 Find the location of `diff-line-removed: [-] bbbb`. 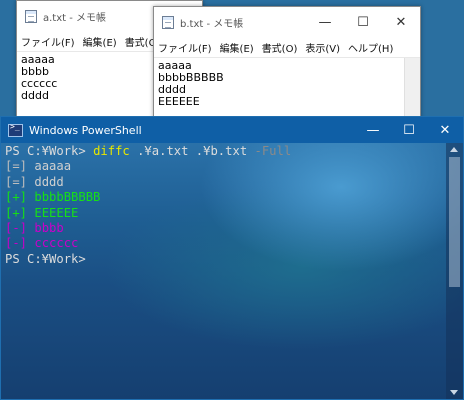

diff-line-removed: [-] bbbb is located at coordinates (225, 228).